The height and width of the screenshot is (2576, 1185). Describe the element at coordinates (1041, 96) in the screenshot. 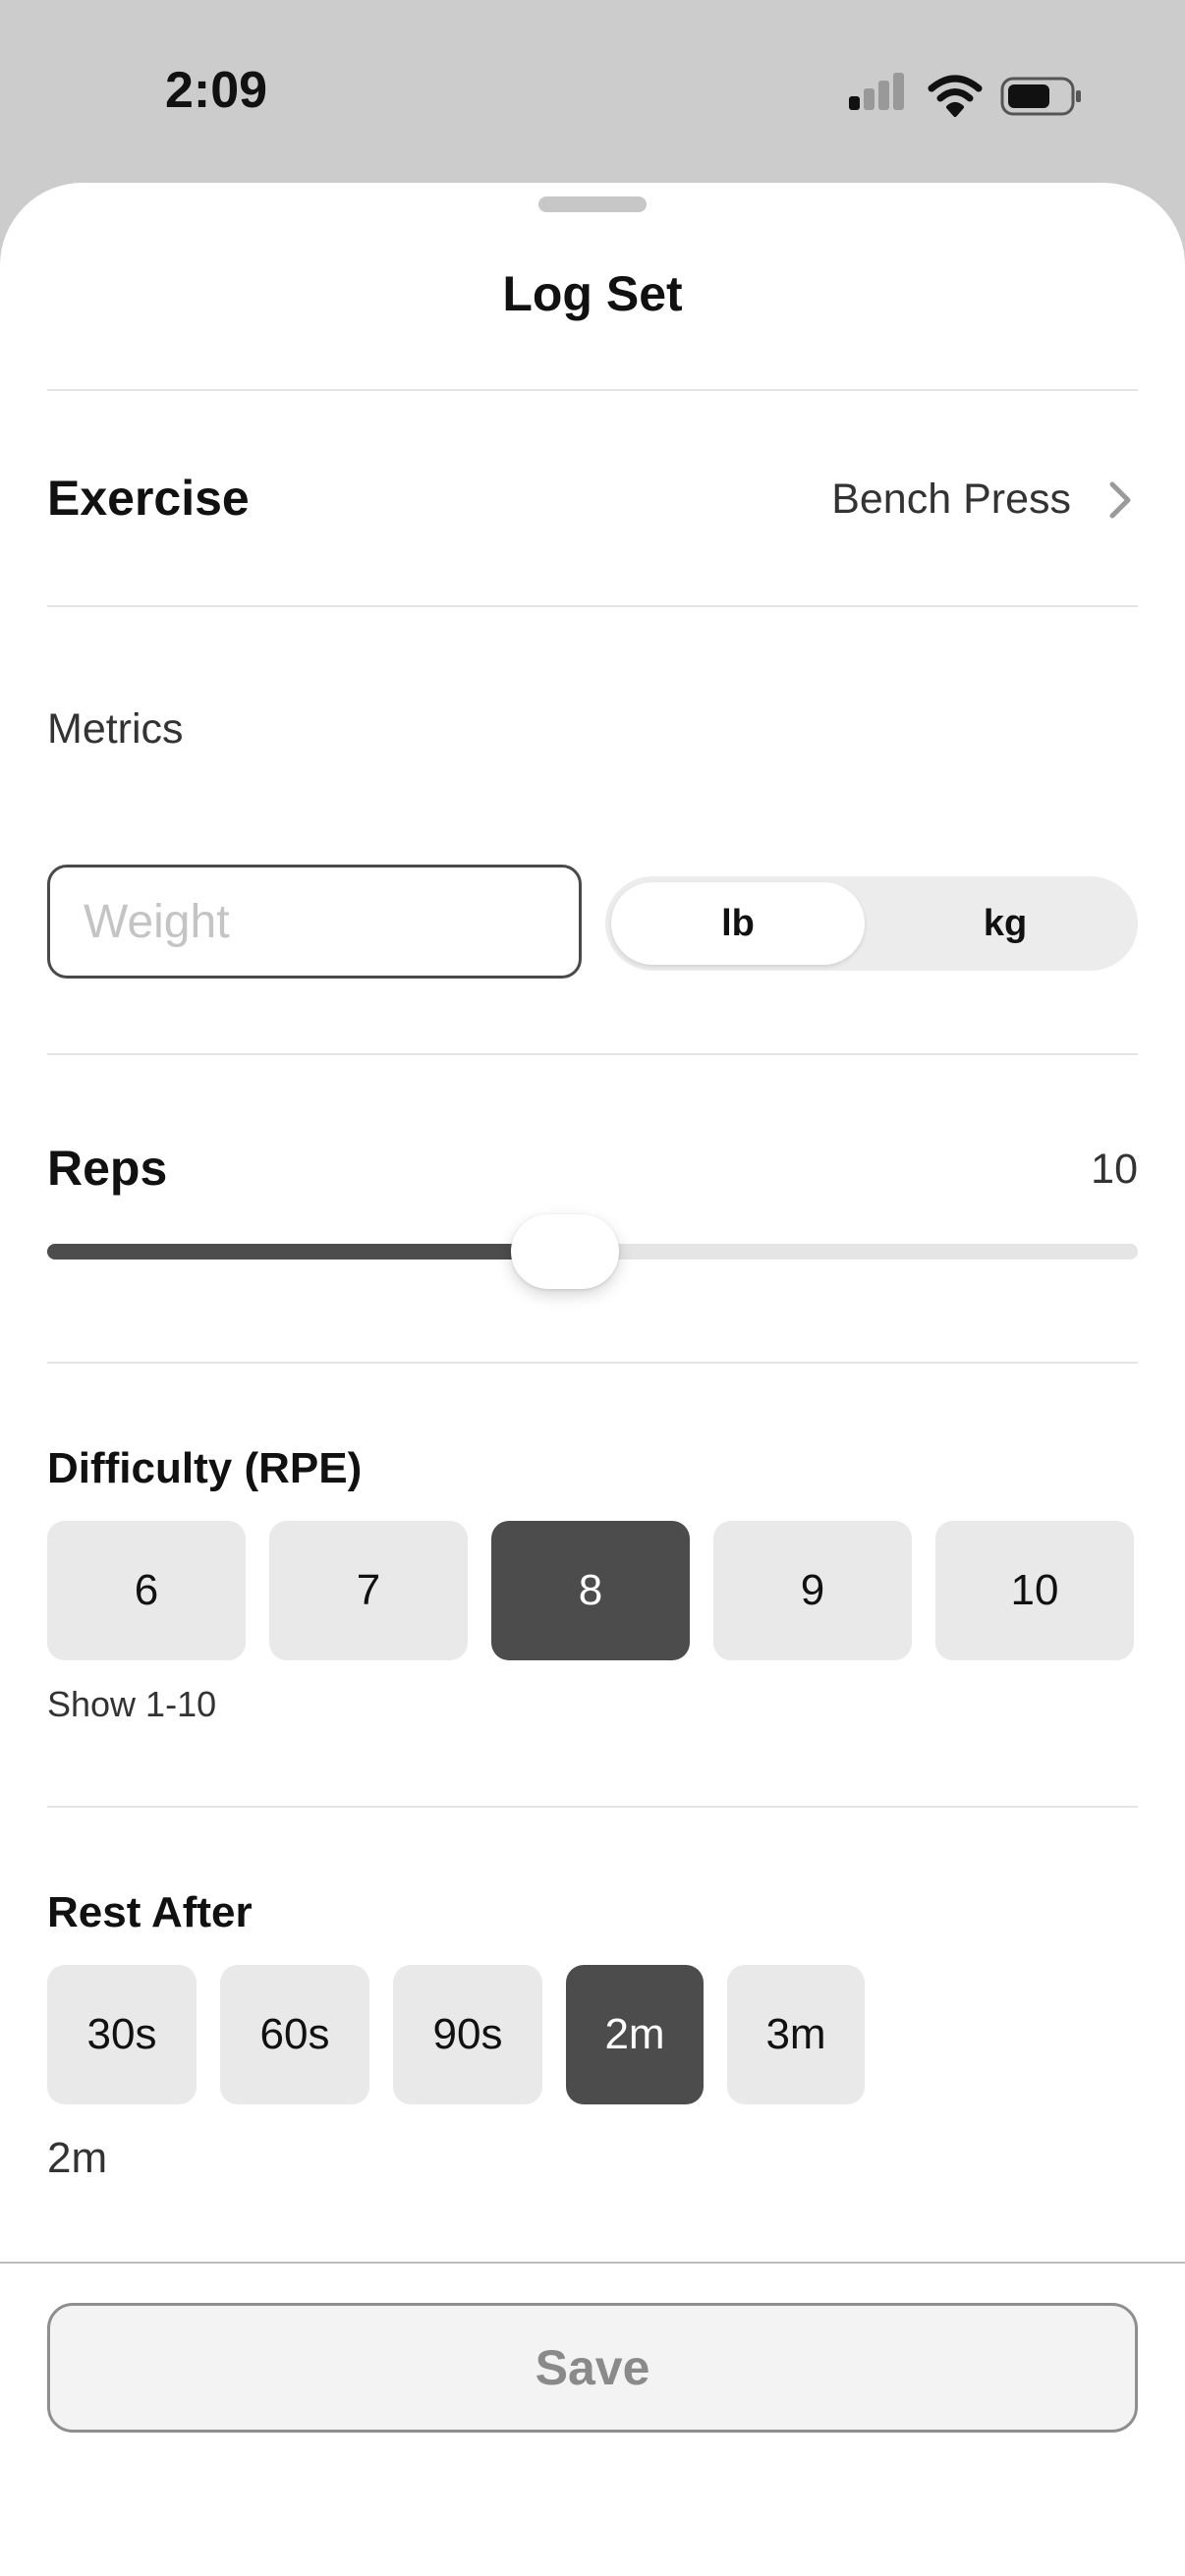

I see `battery-icon` at that location.